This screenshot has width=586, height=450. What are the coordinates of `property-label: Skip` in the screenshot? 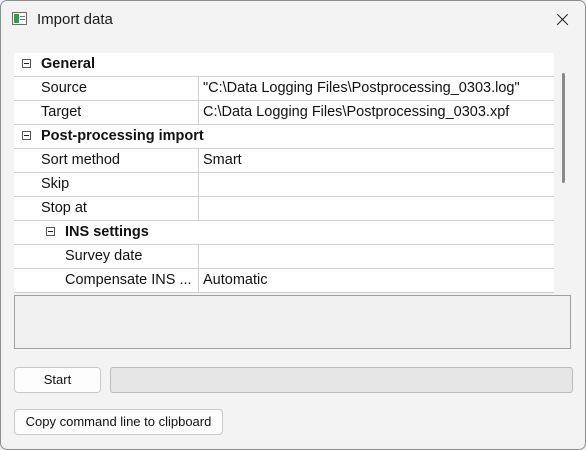 It's located at (55, 184).